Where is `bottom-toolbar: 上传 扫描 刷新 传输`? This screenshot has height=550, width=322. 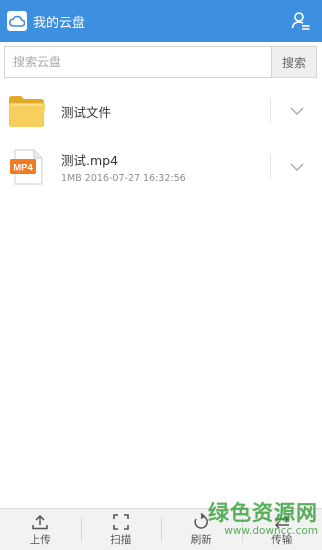
bottom-toolbar: 上传 扫描 刷新 传输 is located at coordinates (161, 529).